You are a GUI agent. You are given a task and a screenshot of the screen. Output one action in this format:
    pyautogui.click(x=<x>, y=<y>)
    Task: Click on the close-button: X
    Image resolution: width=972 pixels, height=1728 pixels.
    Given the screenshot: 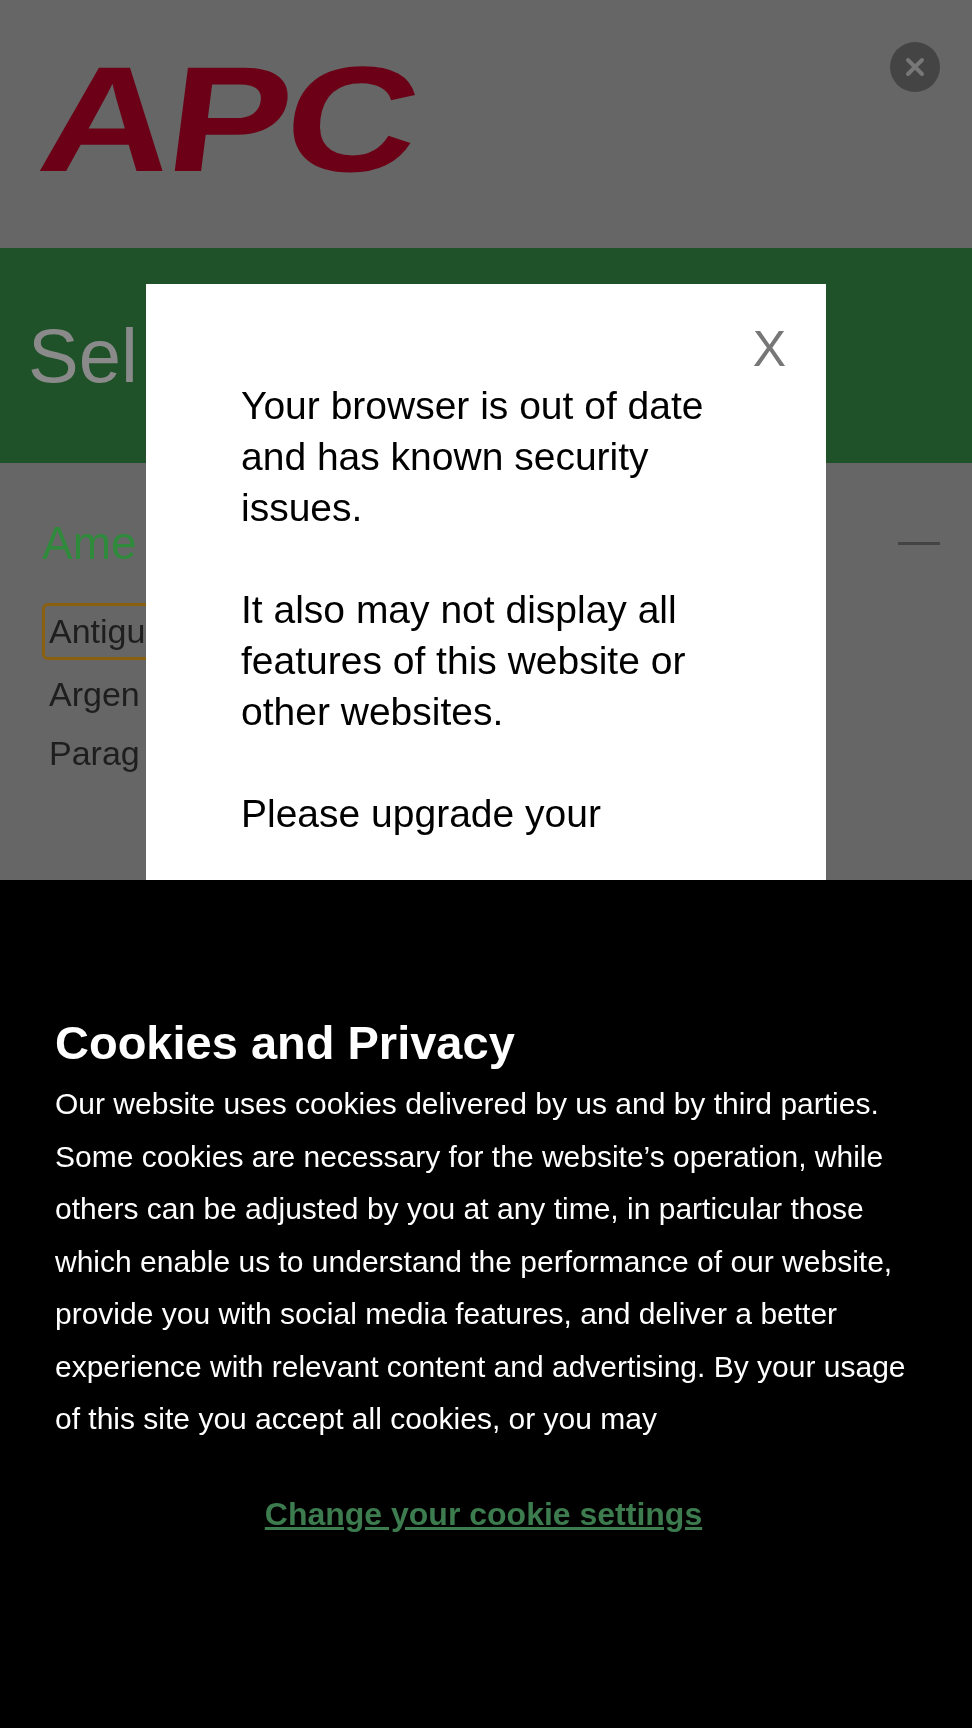 What is the action you would take?
    pyautogui.click(x=769, y=349)
    